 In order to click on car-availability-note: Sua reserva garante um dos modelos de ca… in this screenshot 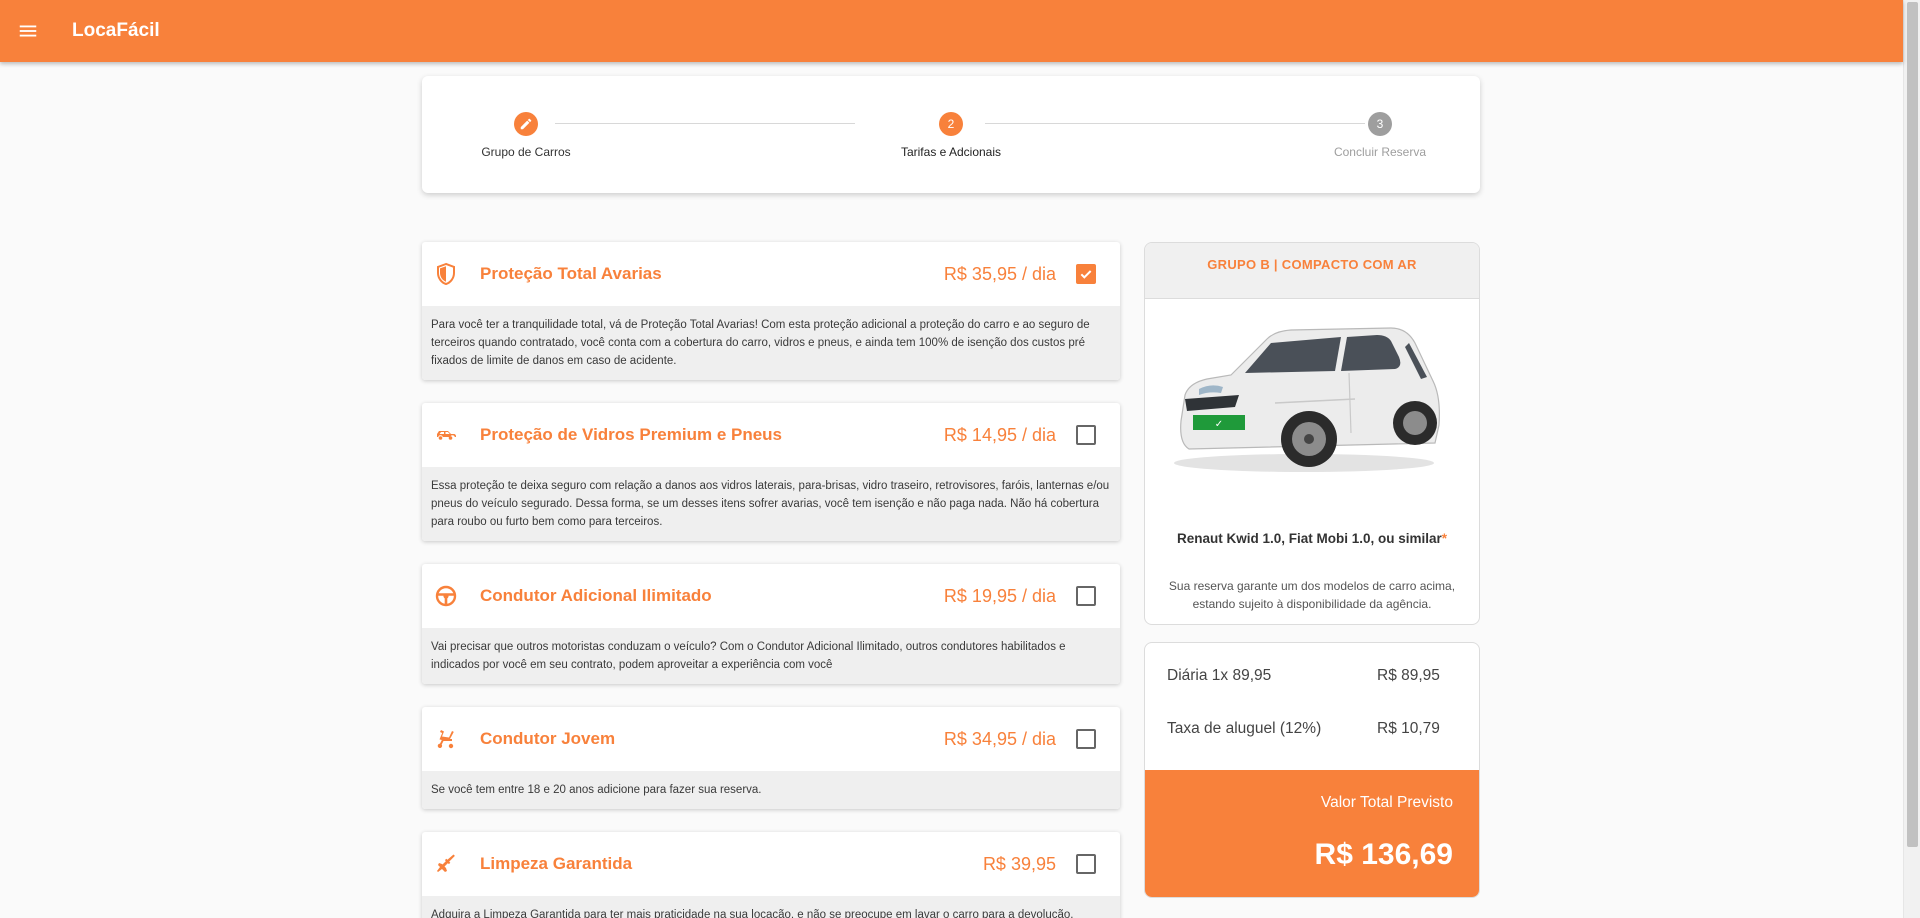, I will do `click(1312, 595)`.